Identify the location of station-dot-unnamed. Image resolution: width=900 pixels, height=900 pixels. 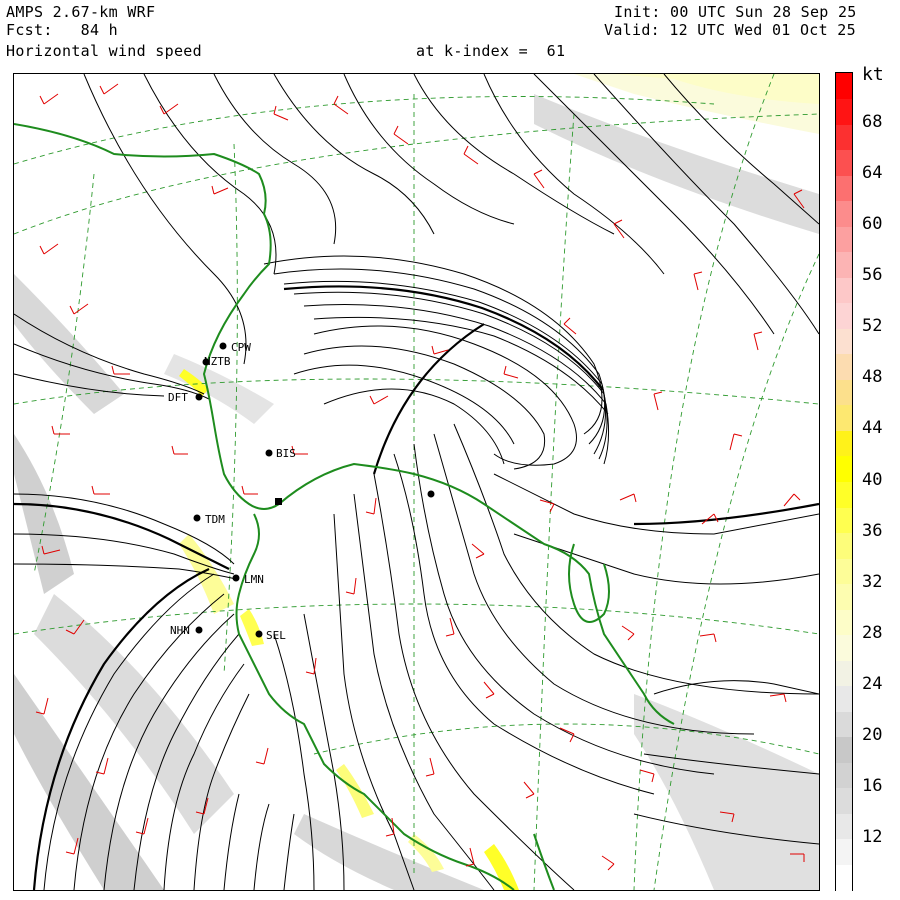
(278, 501).